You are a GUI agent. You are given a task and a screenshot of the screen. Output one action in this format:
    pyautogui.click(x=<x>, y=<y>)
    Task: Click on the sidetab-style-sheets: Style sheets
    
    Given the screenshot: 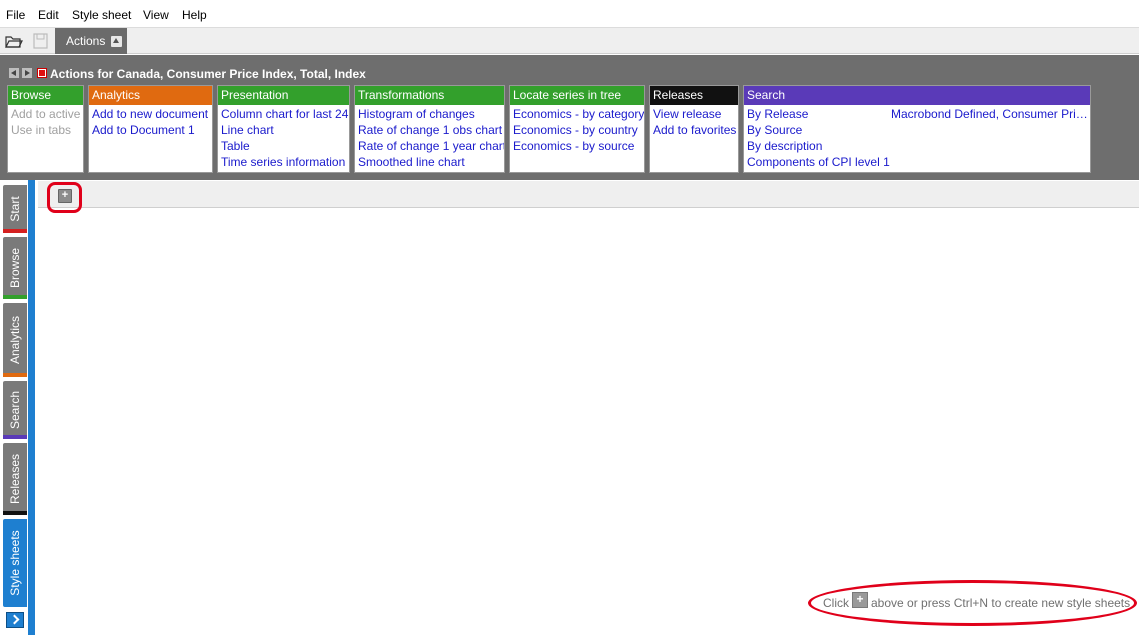 What is the action you would take?
    pyautogui.click(x=15, y=563)
    